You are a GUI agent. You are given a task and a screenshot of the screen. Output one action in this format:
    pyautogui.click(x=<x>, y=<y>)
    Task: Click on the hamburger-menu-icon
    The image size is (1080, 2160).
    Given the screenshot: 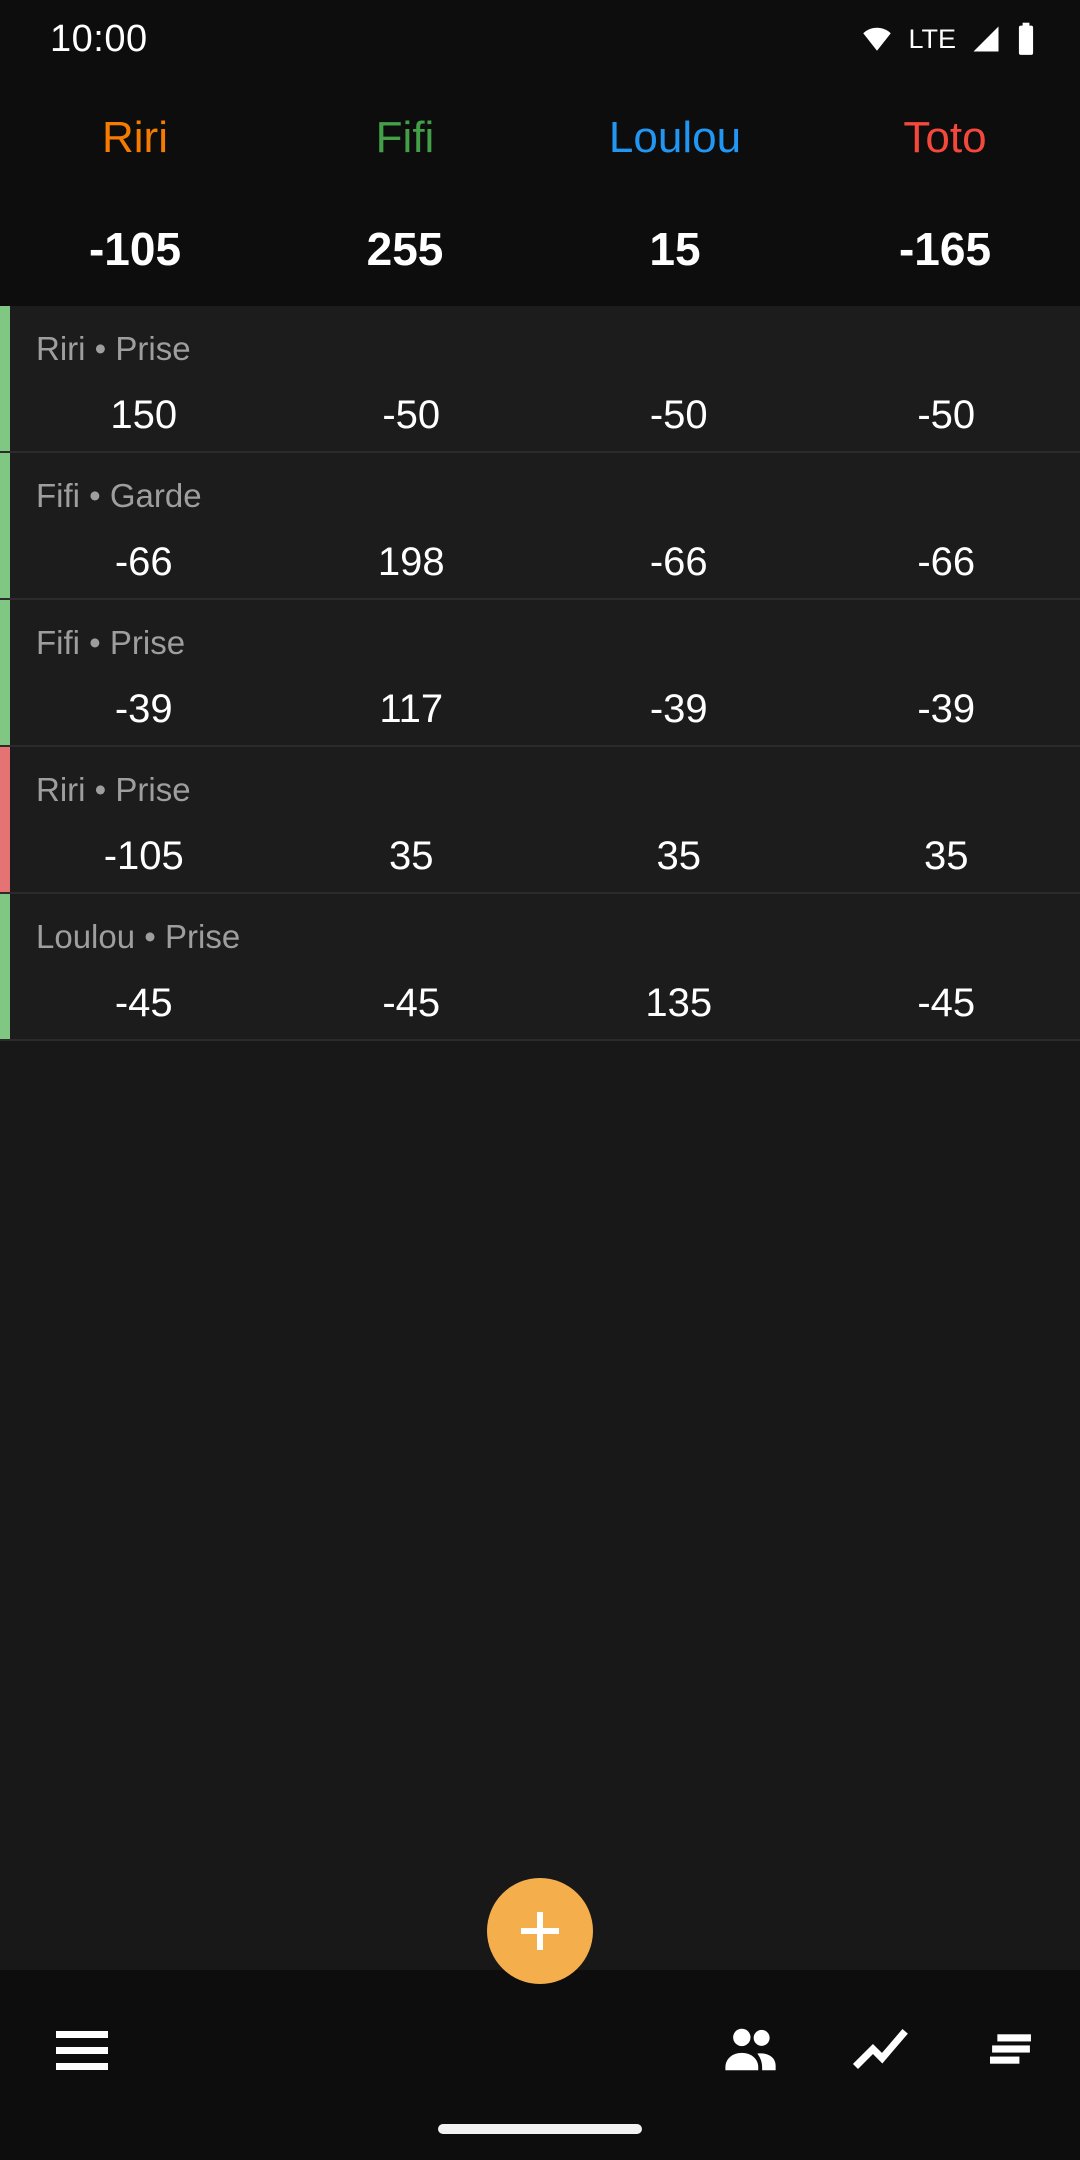 What is the action you would take?
    pyautogui.click(x=82, y=2051)
    